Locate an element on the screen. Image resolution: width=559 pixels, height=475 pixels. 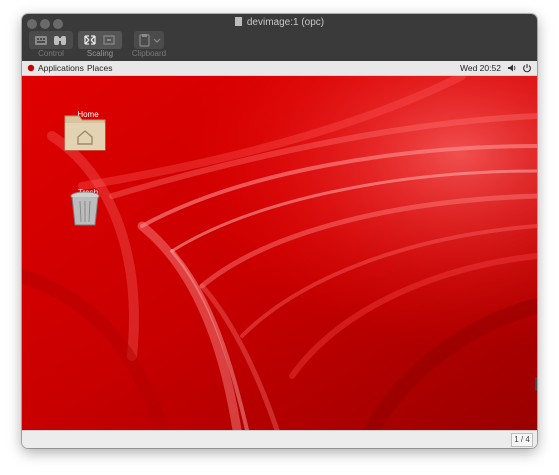
clipboard-button is located at coordinates (149, 40).